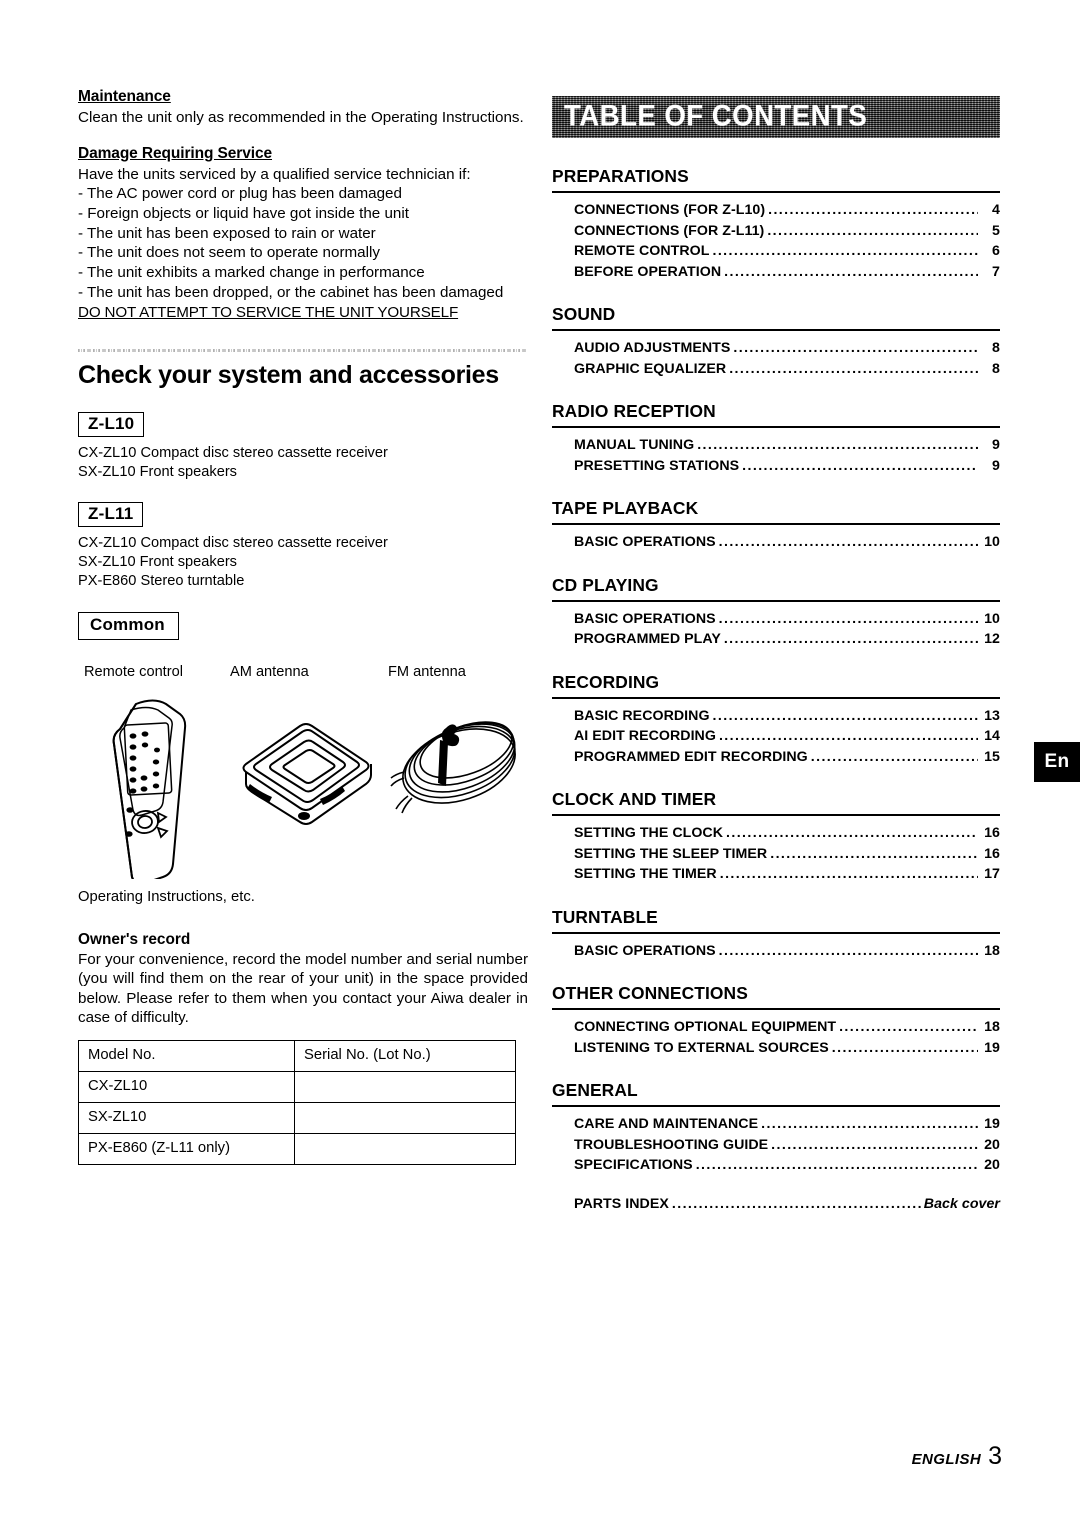 The height and width of the screenshot is (1517, 1080). What do you see at coordinates (992, 542) in the screenshot?
I see `toc-entry-page: 10` at bounding box center [992, 542].